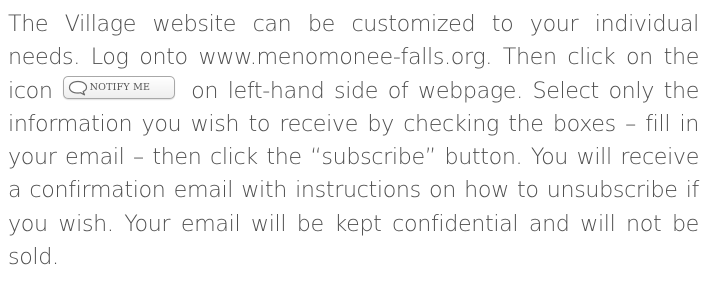  Describe the element at coordinates (77, 87) in the screenshot. I see `speech-bubble-icon` at that location.